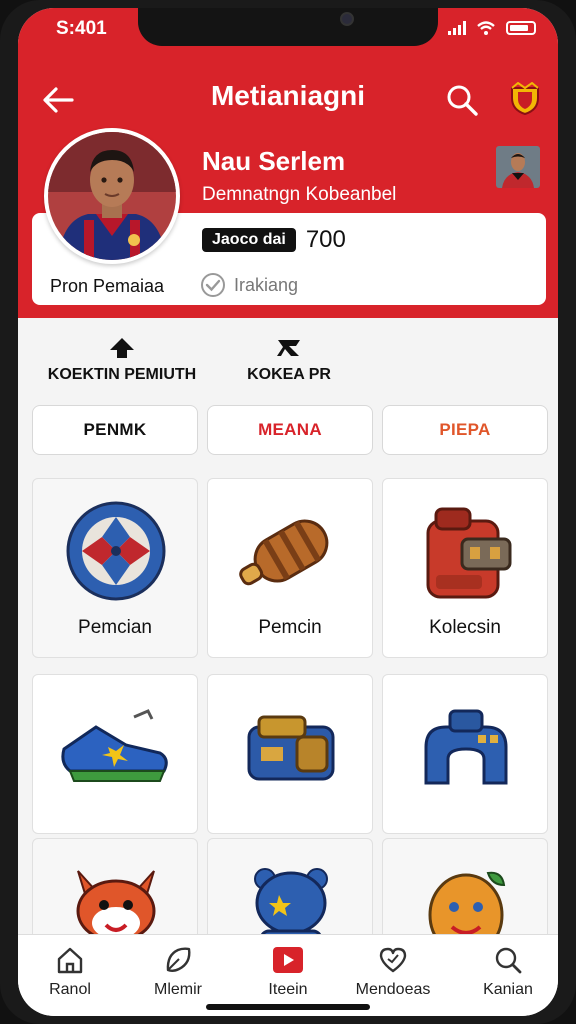 This screenshot has height=1024, width=576. What do you see at coordinates (289, 360) in the screenshot?
I see `category-kokea: KOKEA PR` at bounding box center [289, 360].